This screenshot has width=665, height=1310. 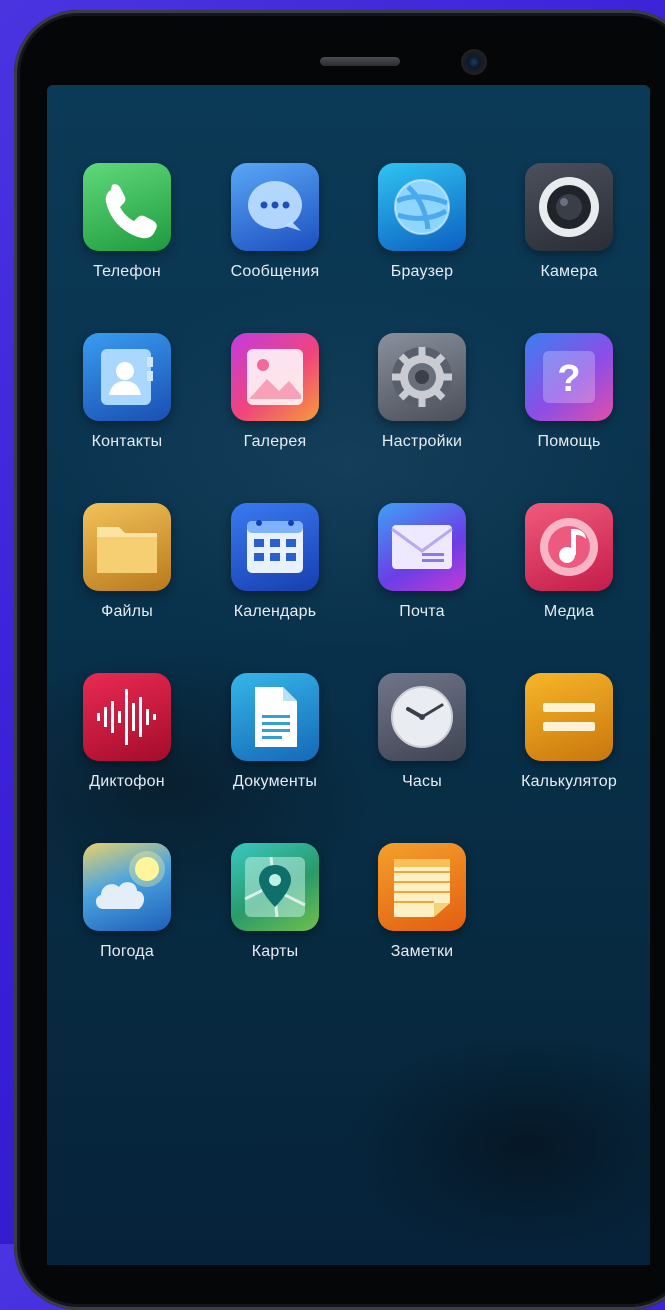 I want to click on app-calculator: Калькулятор, so click(x=569, y=738).